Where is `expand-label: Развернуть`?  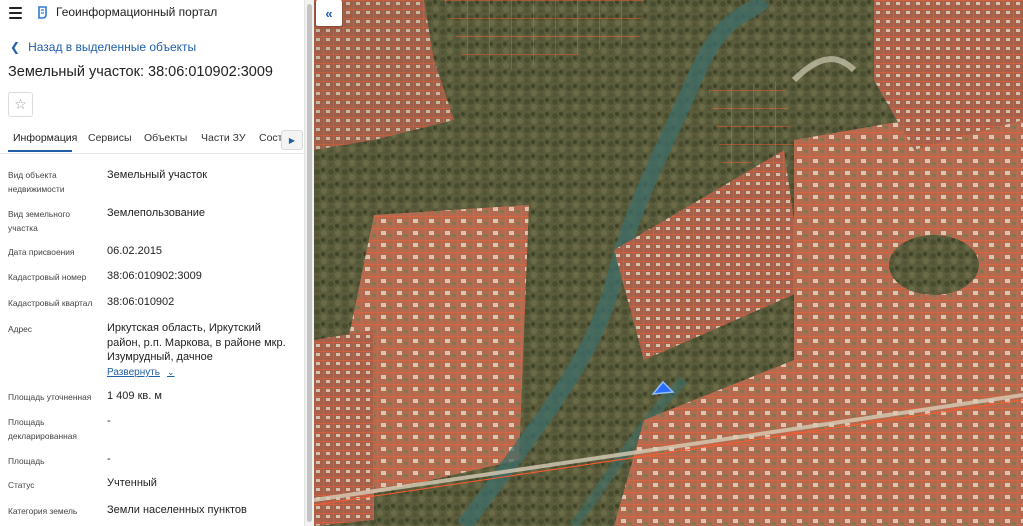 expand-label: Развернуть is located at coordinates (134, 372).